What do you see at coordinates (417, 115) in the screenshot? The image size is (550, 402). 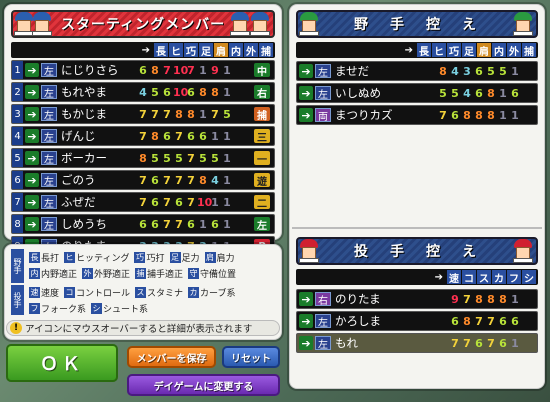 I see `player-row: ➔ 両まつりカズ 7 6 8 8 8 1 1` at bounding box center [417, 115].